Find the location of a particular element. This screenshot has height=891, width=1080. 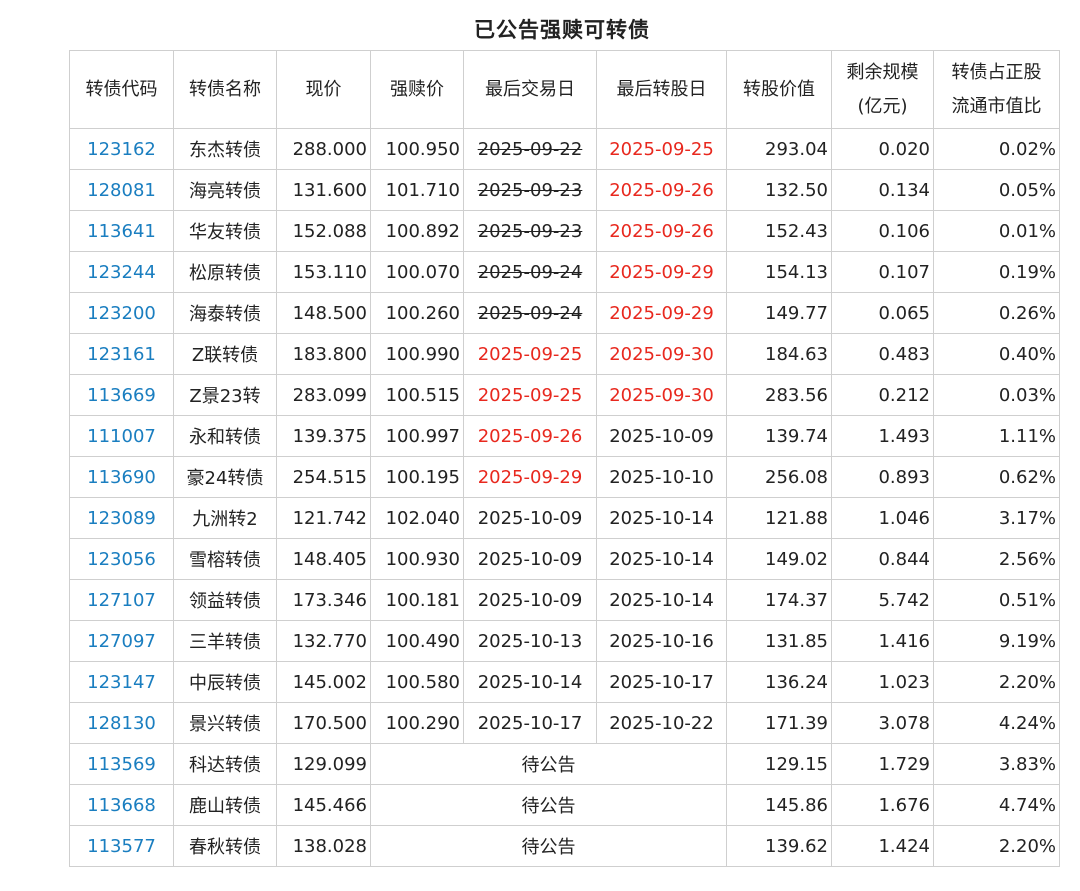

current-price: 148.405 is located at coordinates (323, 559).